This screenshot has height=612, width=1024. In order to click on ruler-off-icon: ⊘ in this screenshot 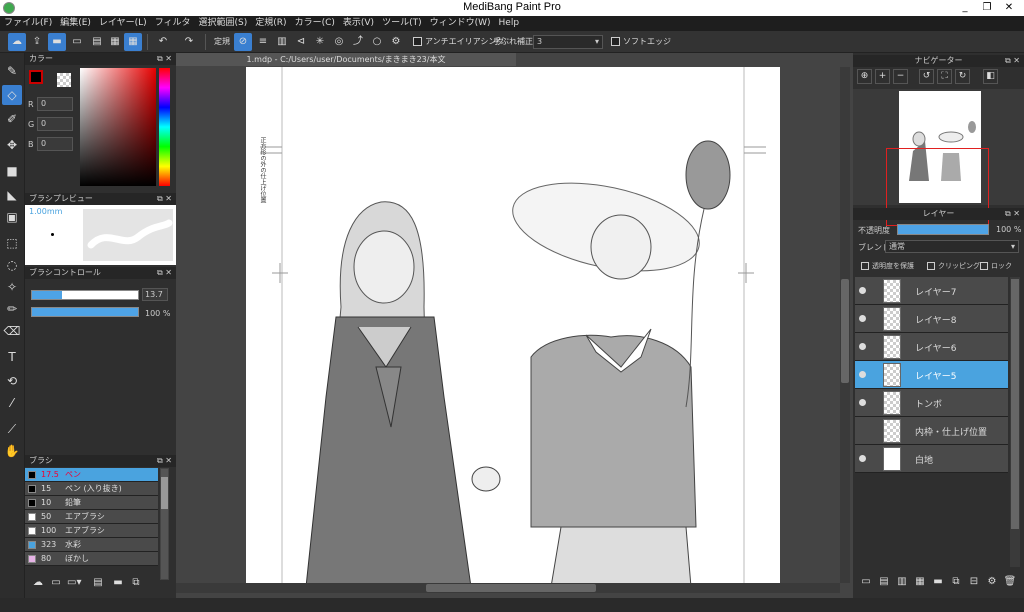, I will do `click(243, 42)`.